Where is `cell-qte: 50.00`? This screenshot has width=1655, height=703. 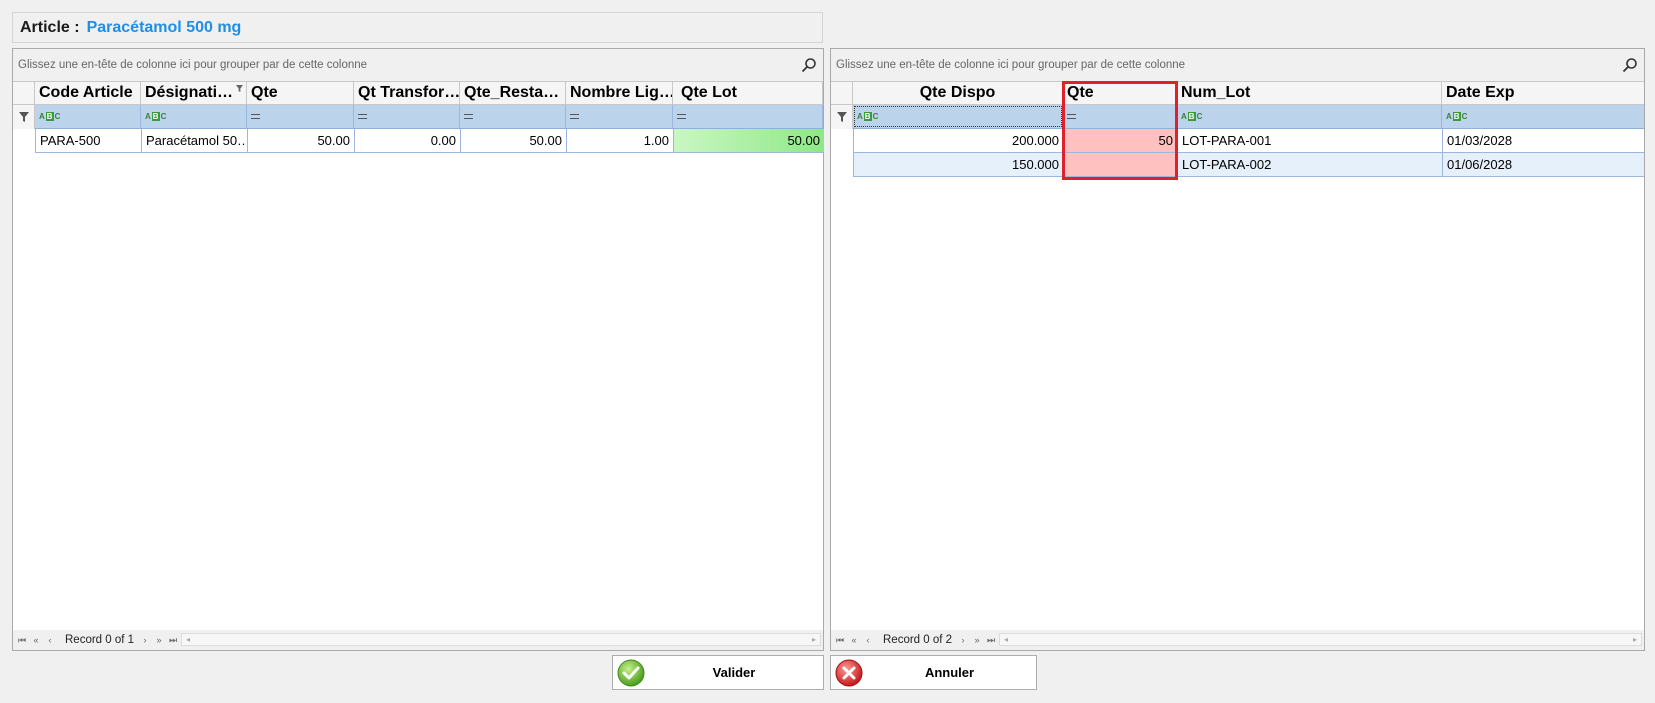 cell-qte: 50.00 is located at coordinates (301, 140).